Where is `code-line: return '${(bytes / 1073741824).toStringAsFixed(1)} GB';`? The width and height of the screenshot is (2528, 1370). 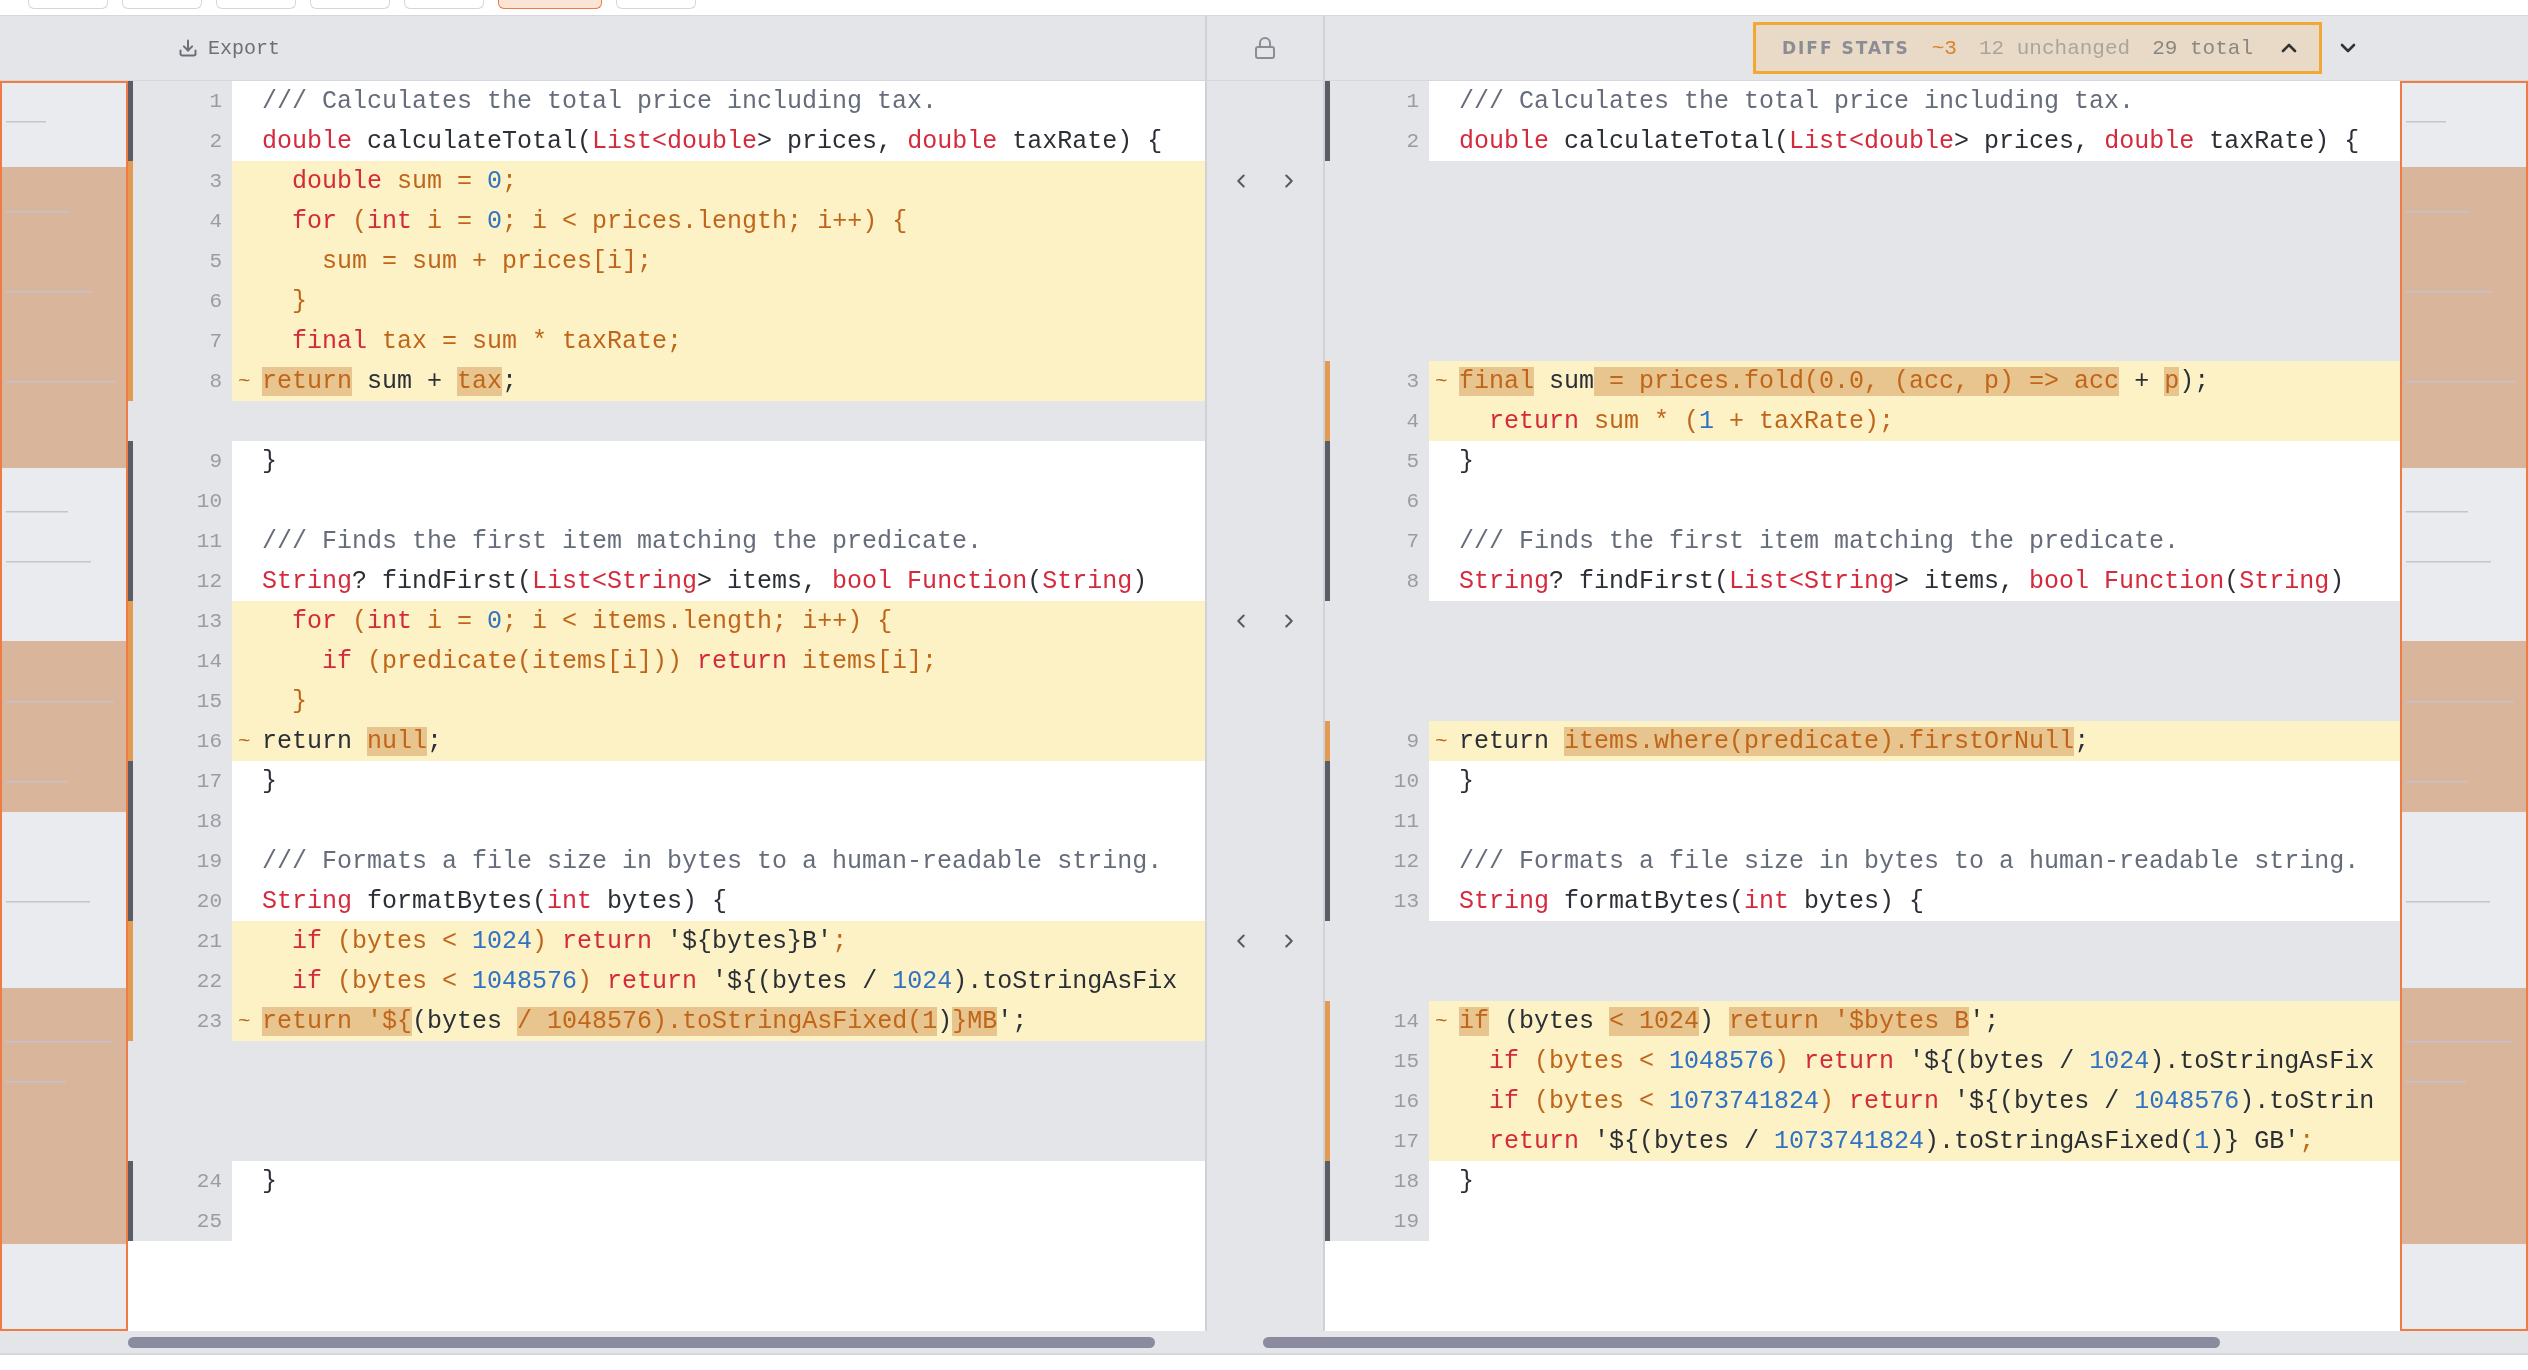
code-line: return '${(bytes / 1073741824).toStringAsFixed(1)} GB'; is located at coordinates (1901, 1141).